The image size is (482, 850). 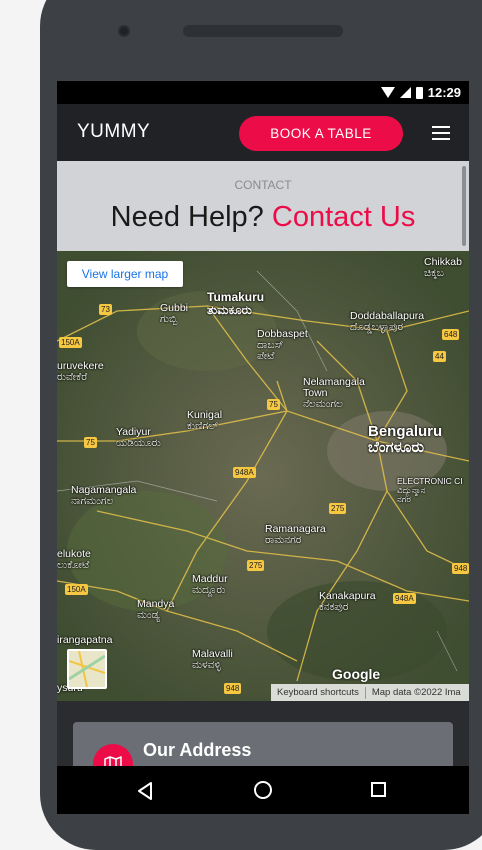 I want to click on android-nav-bar, so click(x=263, y=790).